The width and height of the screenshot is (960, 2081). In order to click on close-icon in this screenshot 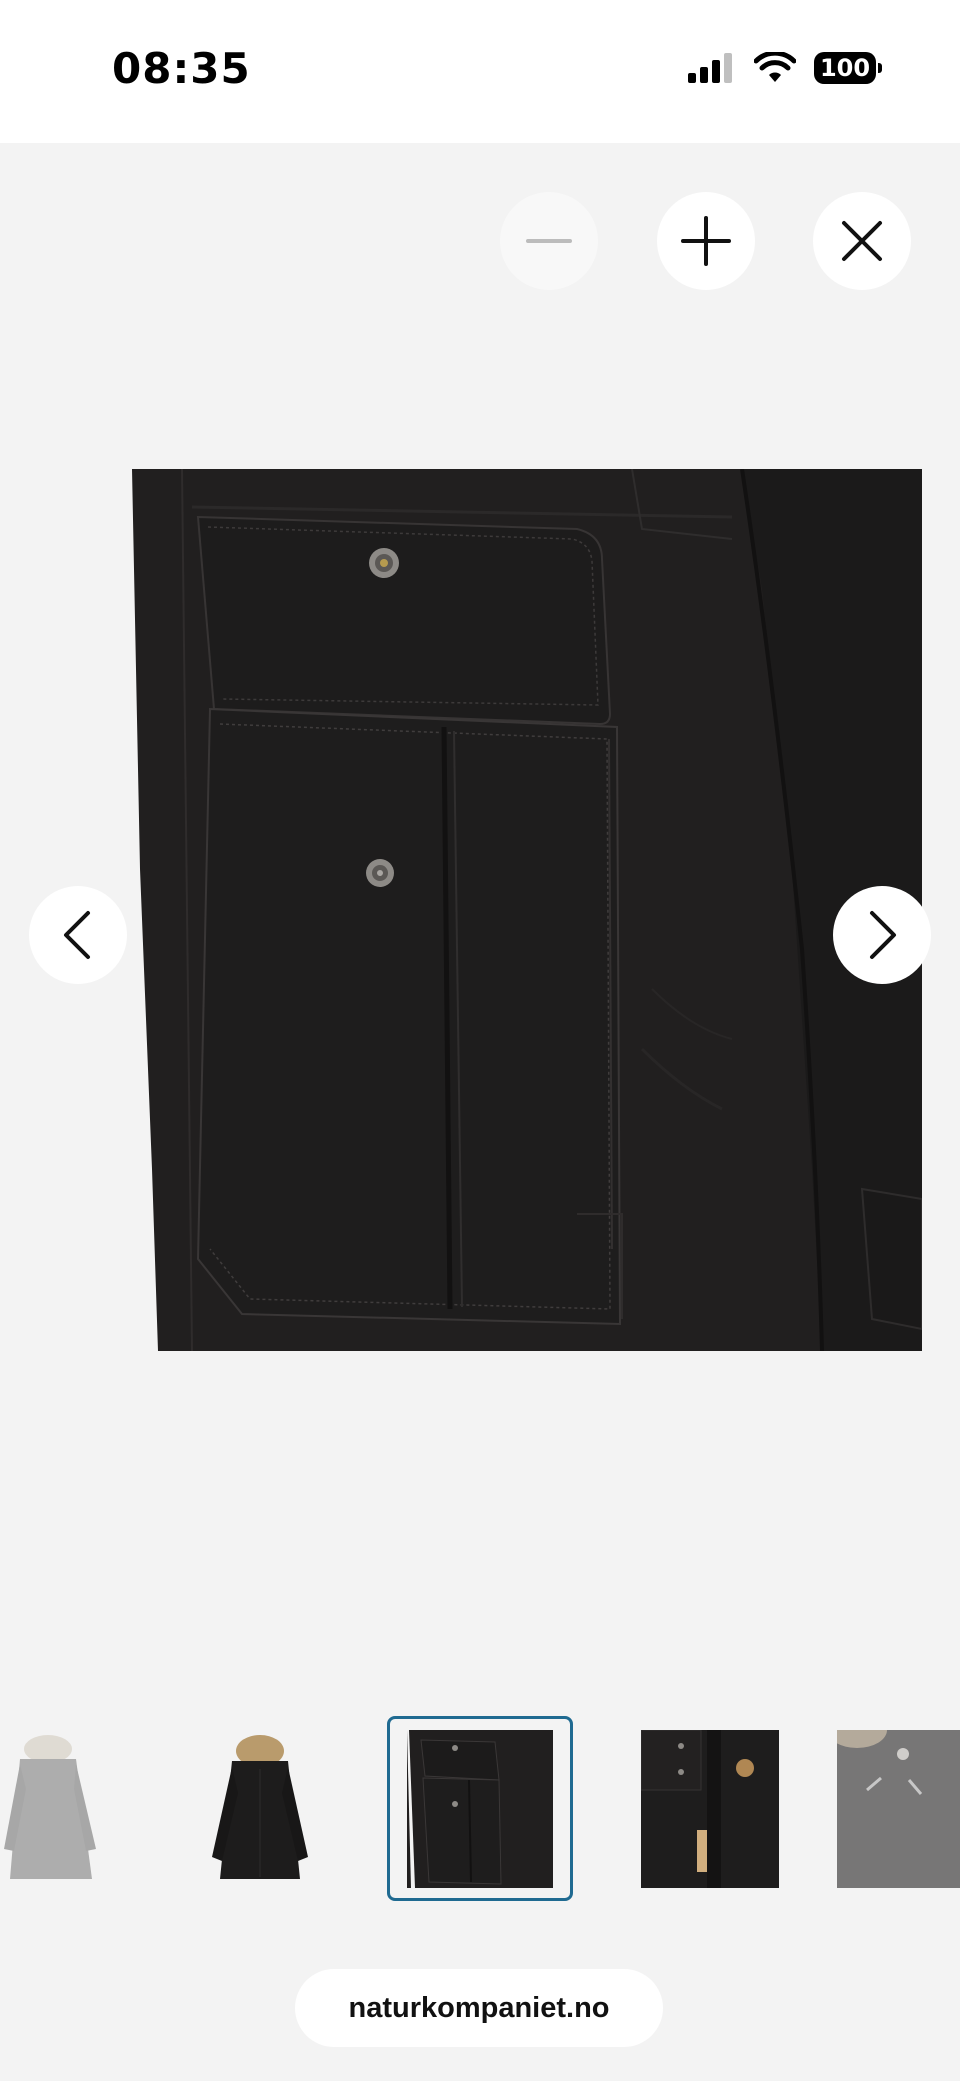, I will do `click(862, 241)`.